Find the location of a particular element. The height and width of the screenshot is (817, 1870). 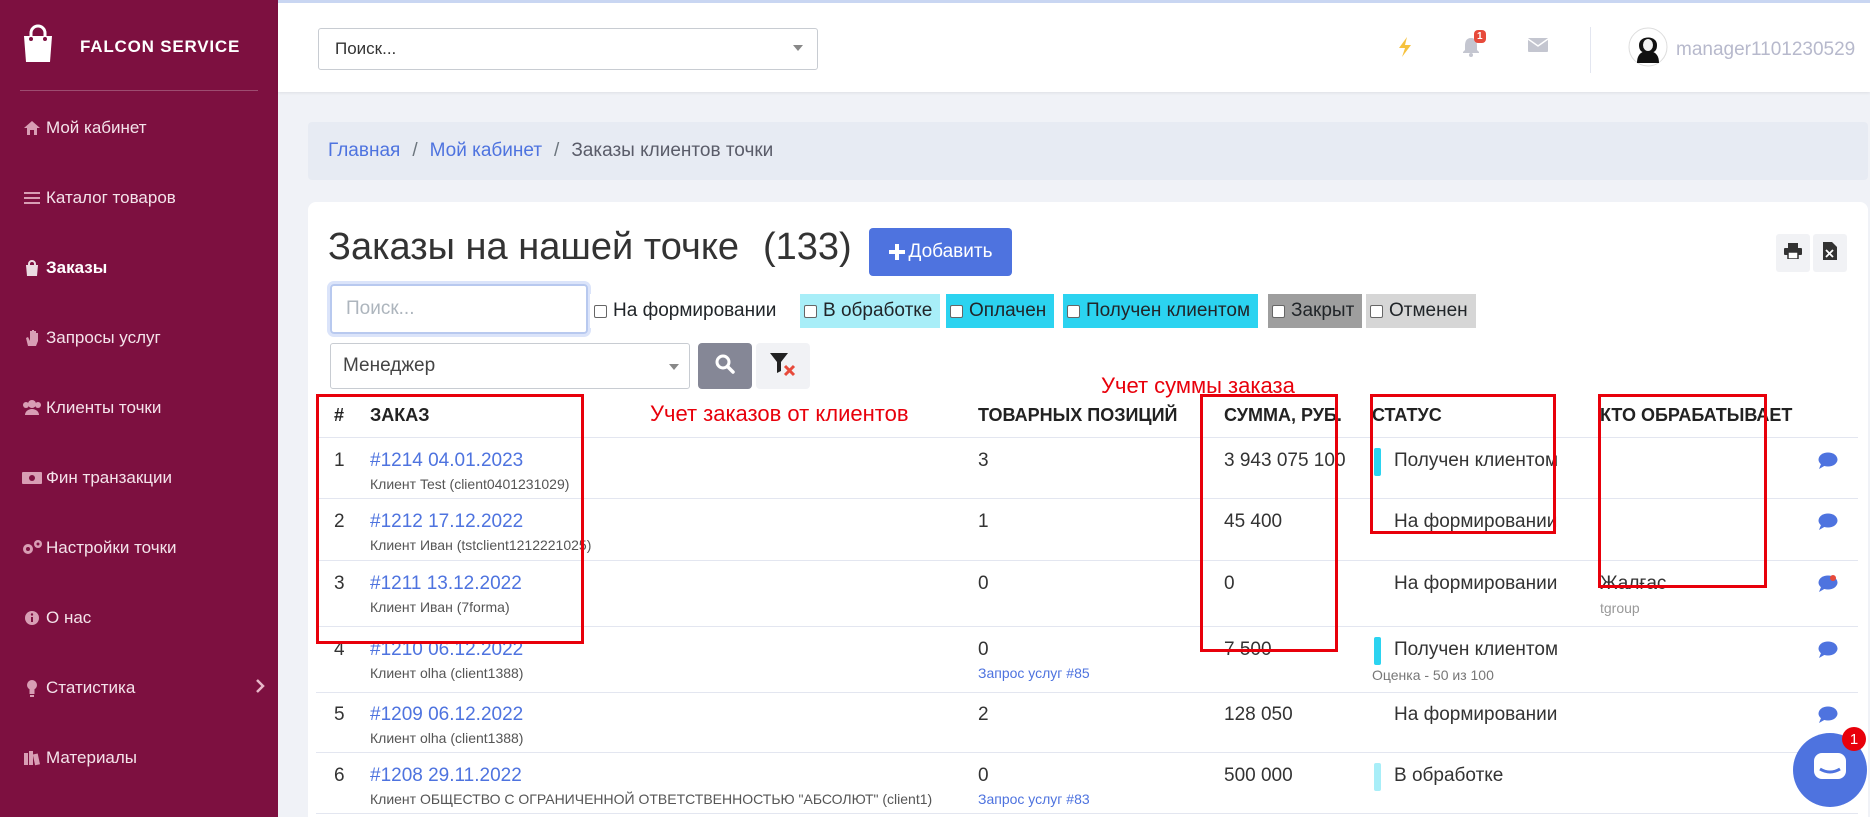

shopping-bag-icon is located at coordinates (38, 46).